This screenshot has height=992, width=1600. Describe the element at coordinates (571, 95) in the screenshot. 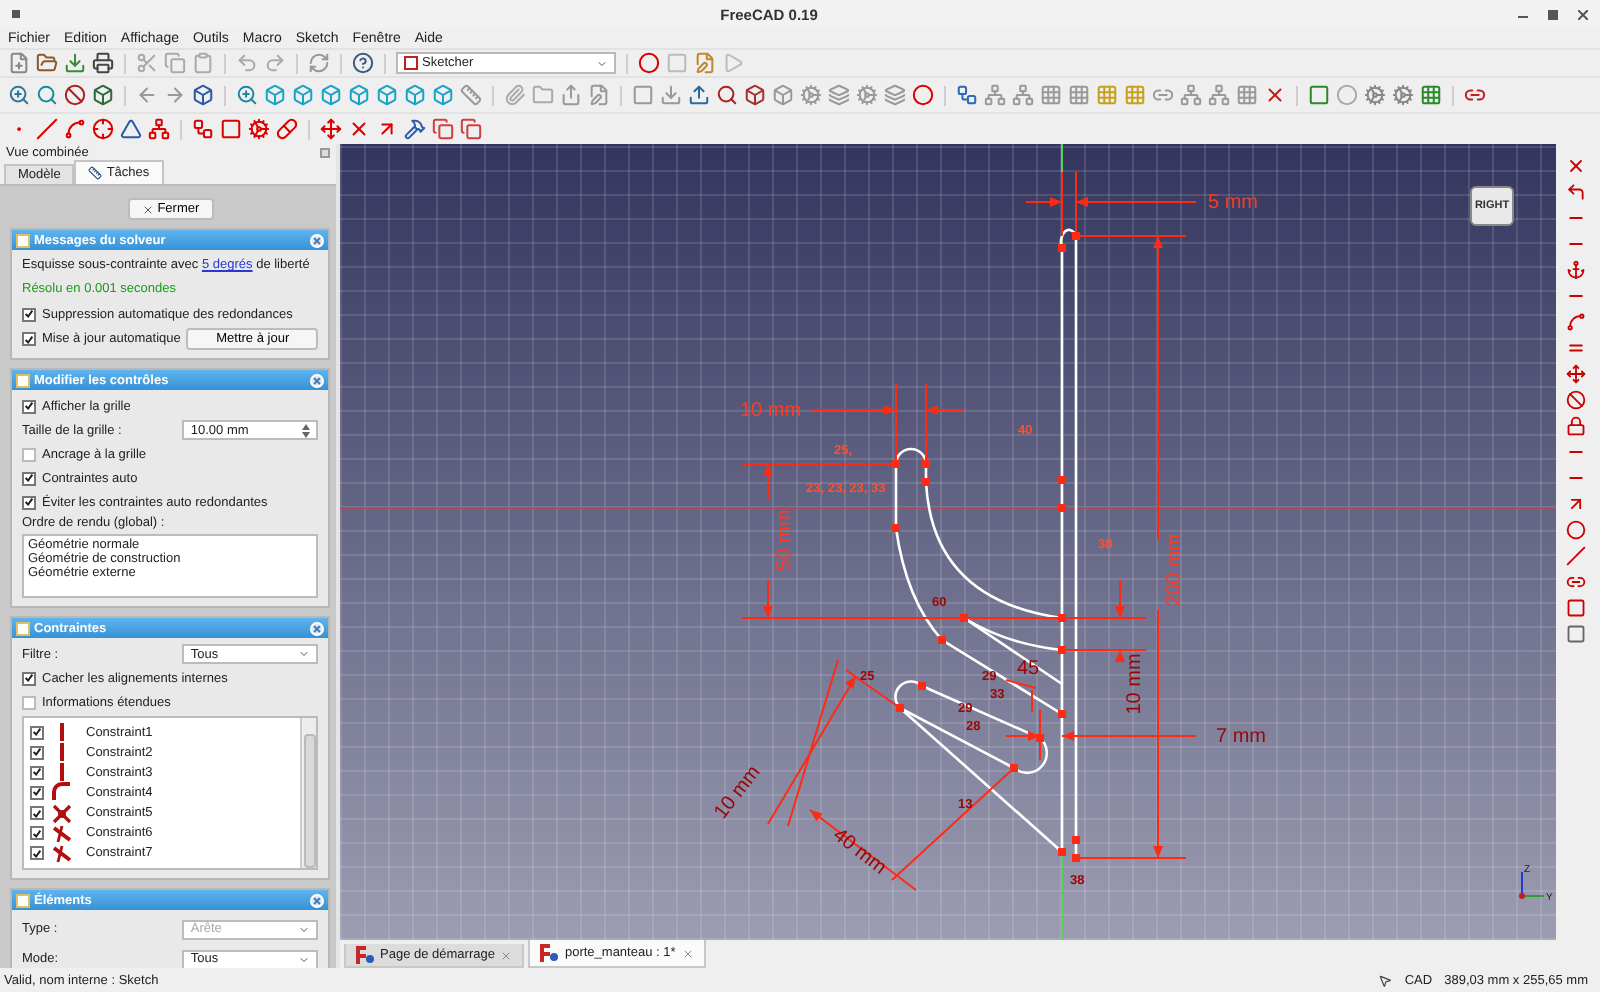

I see `export-icon` at that location.